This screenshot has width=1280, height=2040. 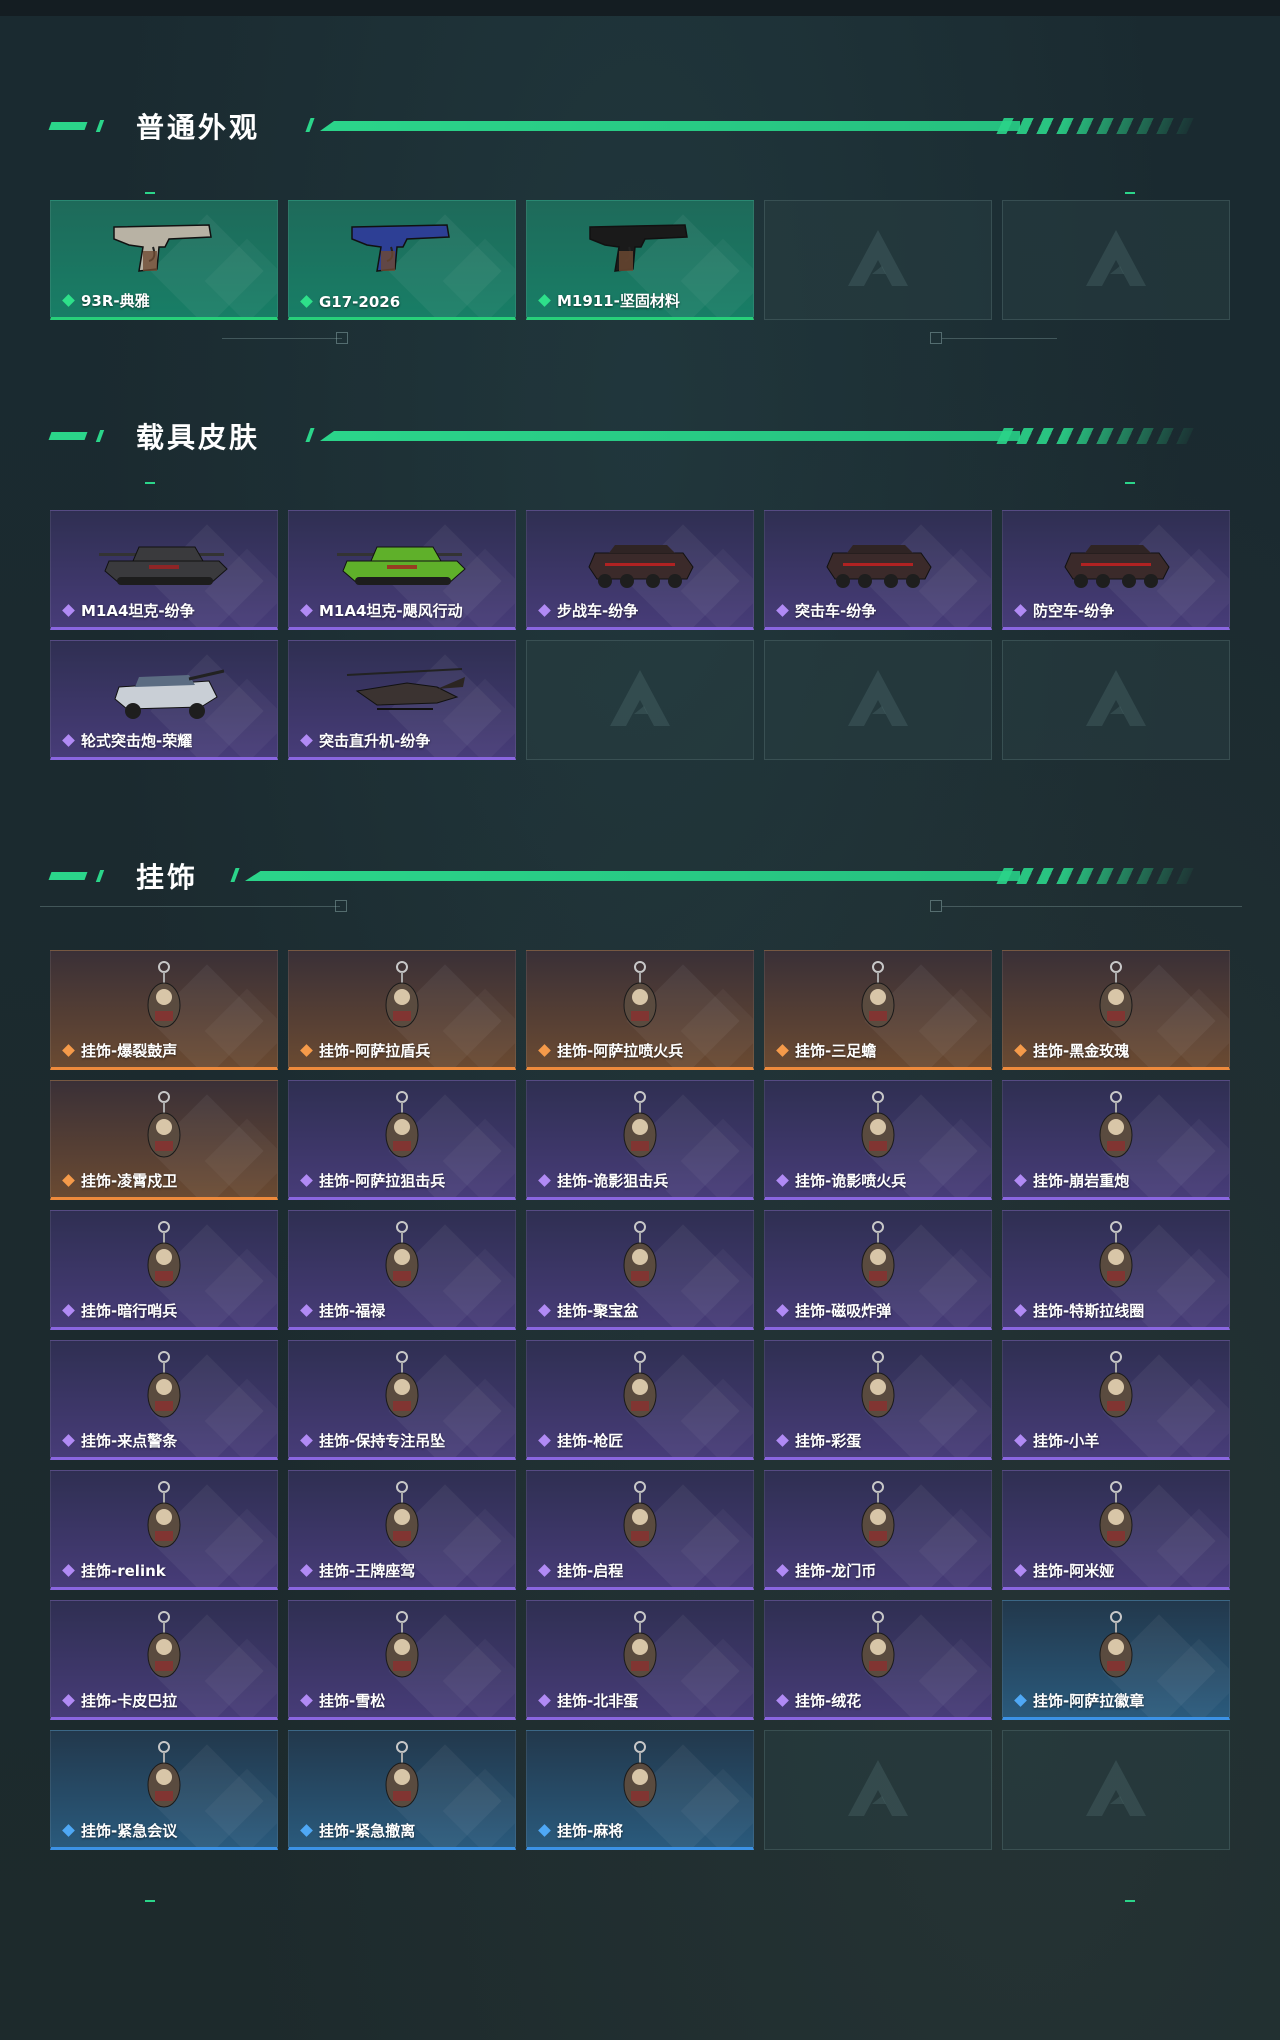 What do you see at coordinates (402, 570) in the screenshot?
I see `item-card: M1A4坦克-飓风行动` at bounding box center [402, 570].